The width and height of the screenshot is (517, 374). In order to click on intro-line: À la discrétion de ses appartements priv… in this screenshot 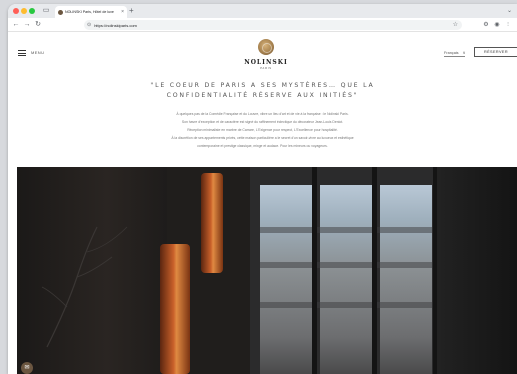, I will do `click(262, 138)`.